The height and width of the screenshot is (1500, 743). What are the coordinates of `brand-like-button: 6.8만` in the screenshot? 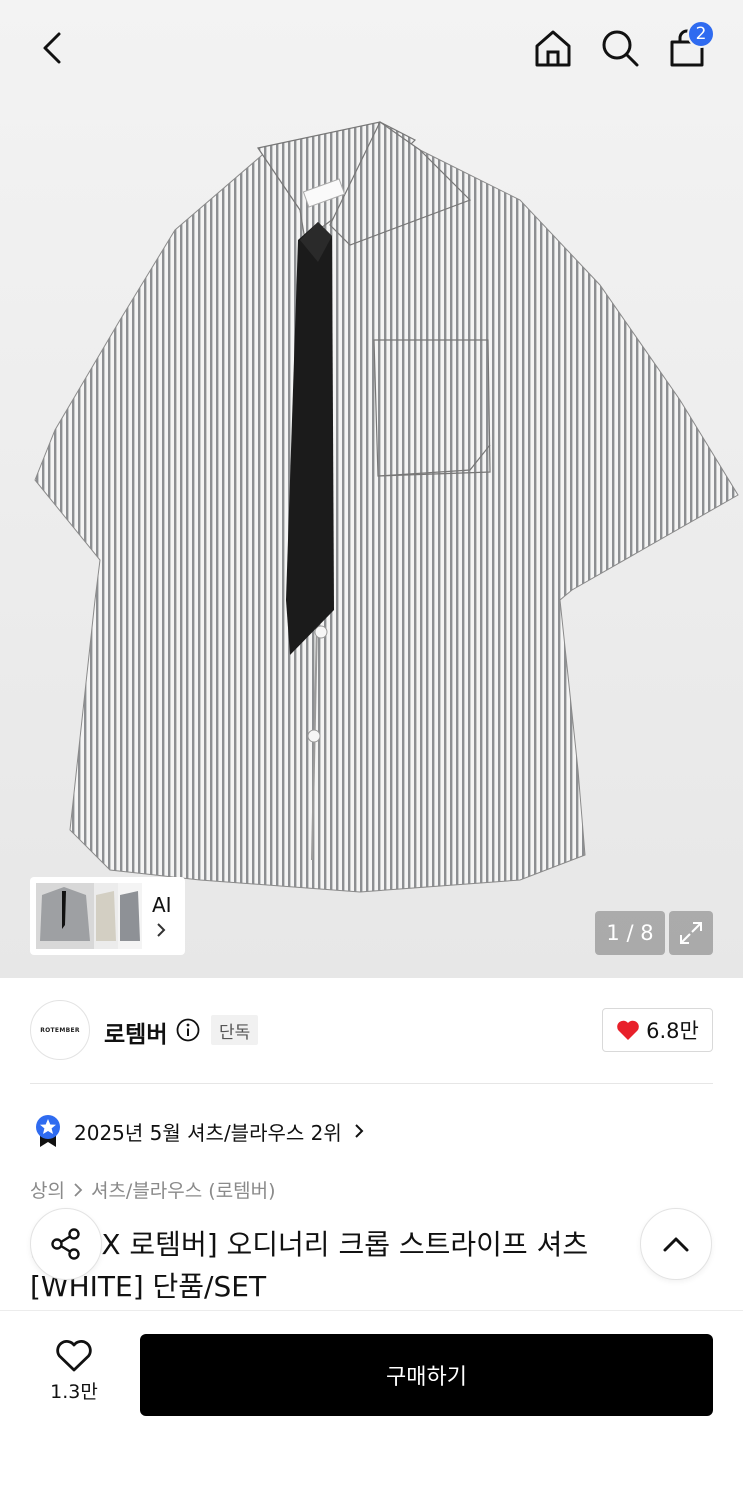 It's located at (657, 1030).